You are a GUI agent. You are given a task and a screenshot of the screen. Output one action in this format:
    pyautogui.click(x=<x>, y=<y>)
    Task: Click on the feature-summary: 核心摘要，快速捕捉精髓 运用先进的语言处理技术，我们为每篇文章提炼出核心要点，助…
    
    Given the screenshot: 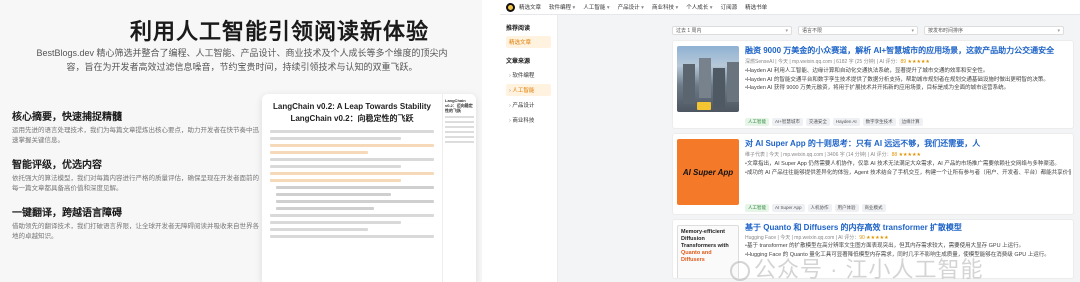 What is the action you would take?
    pyautogui.click(x=137, y=127)
    